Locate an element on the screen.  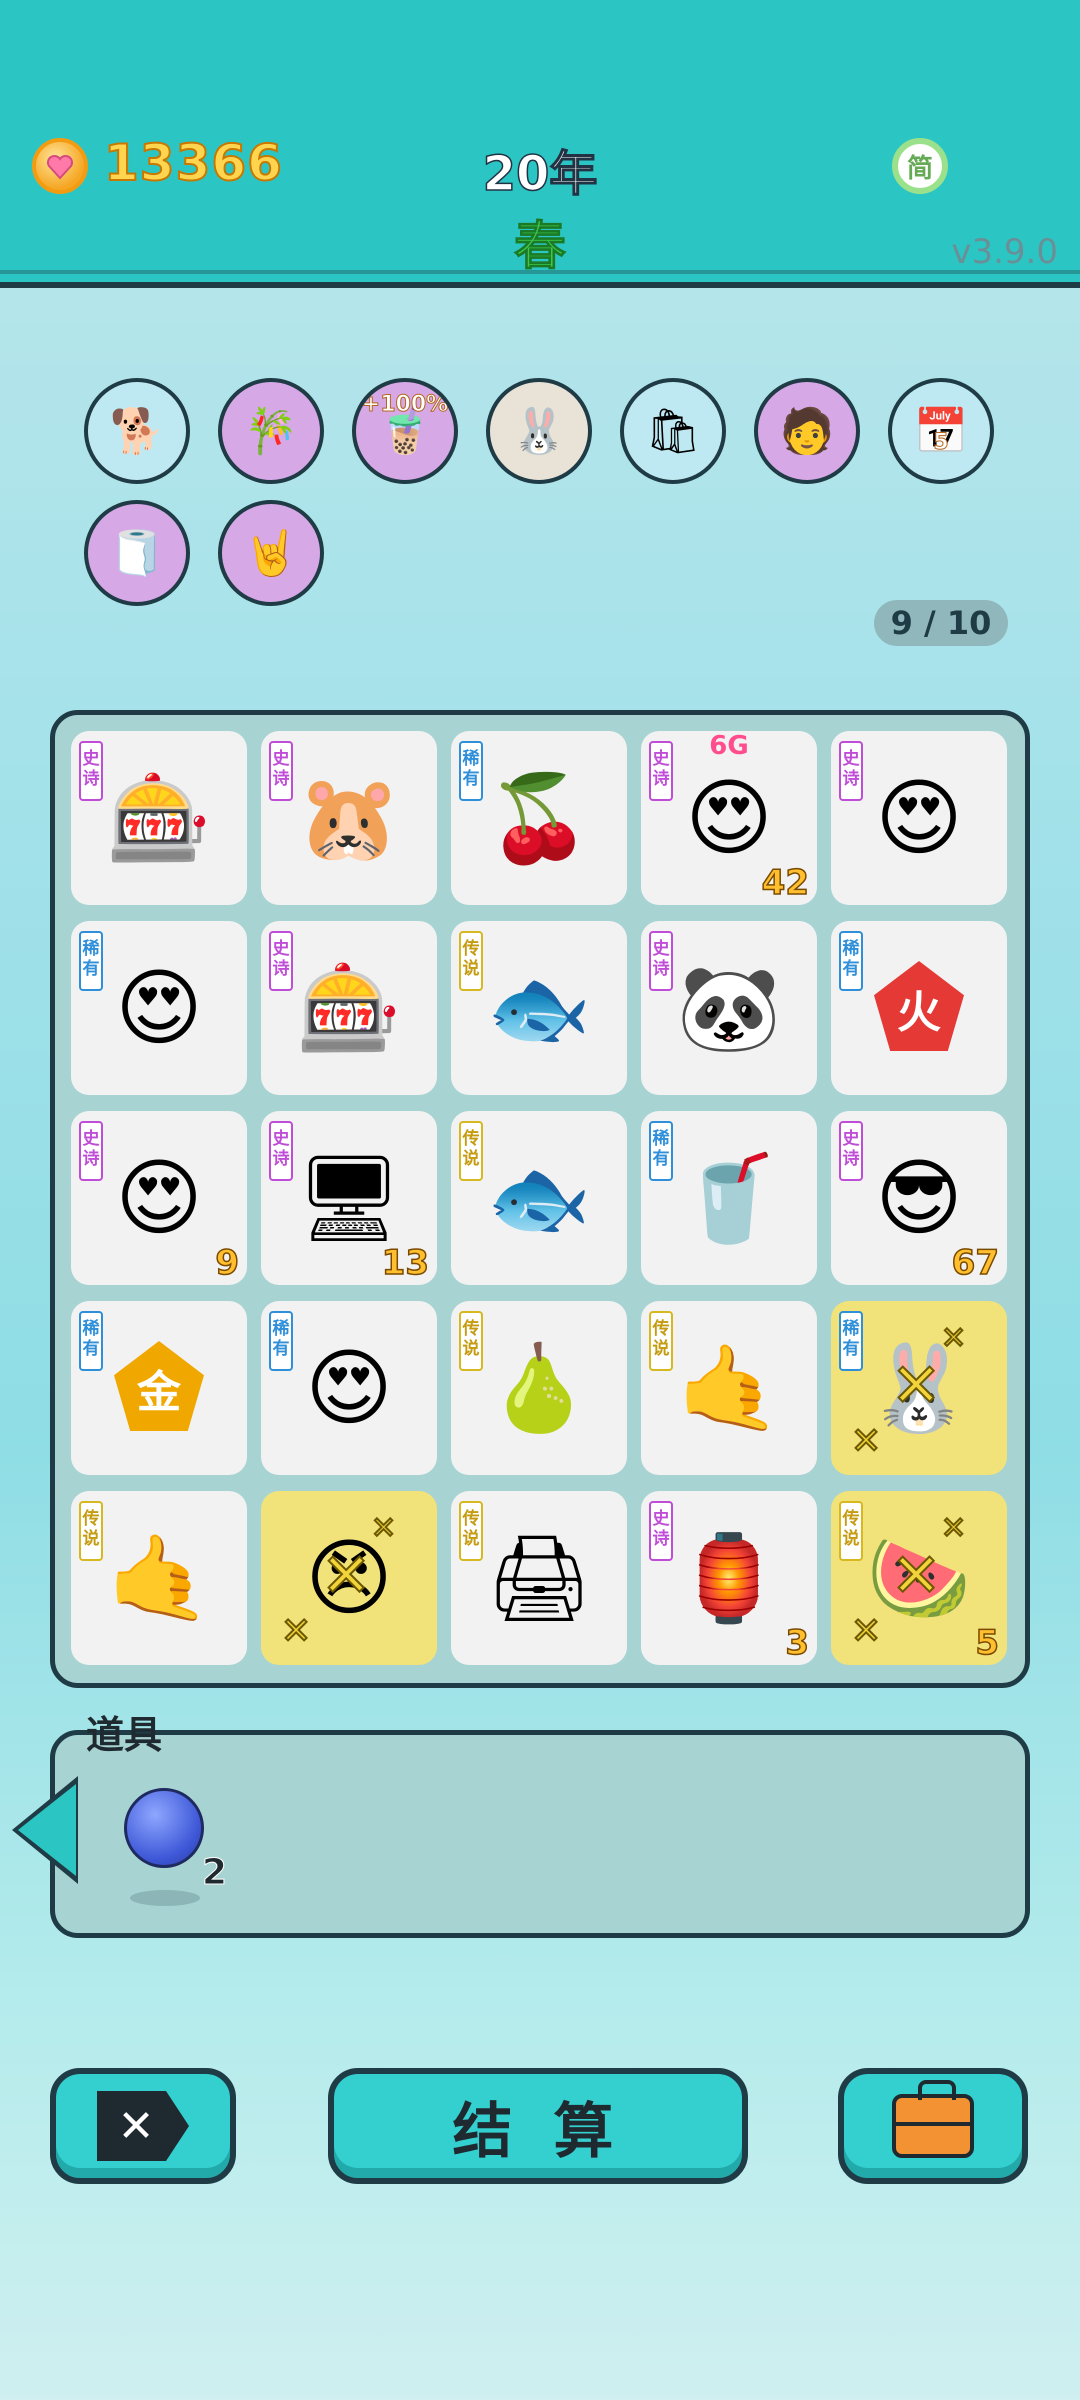
cell-count: 67 is located at coordinates (975, 1263).